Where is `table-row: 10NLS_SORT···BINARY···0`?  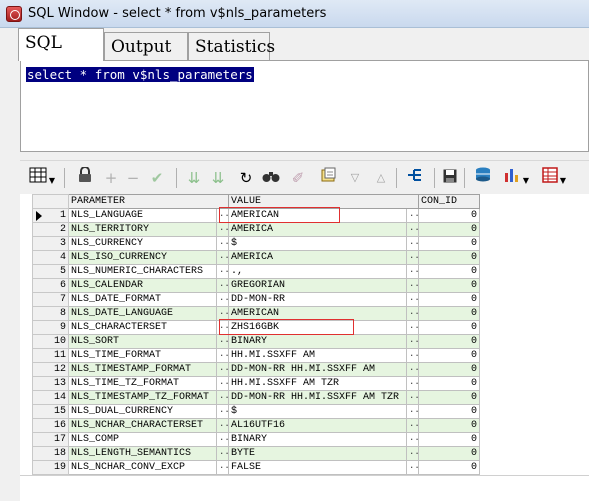 table-row: 10NLS_SORT···BINARY···0 is located at coordinates (256, 341).